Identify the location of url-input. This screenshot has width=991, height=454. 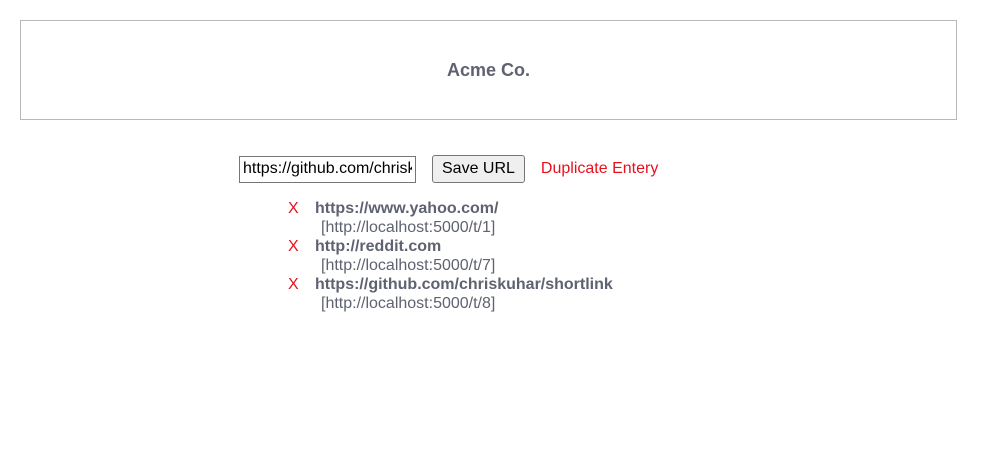
(327, 169).